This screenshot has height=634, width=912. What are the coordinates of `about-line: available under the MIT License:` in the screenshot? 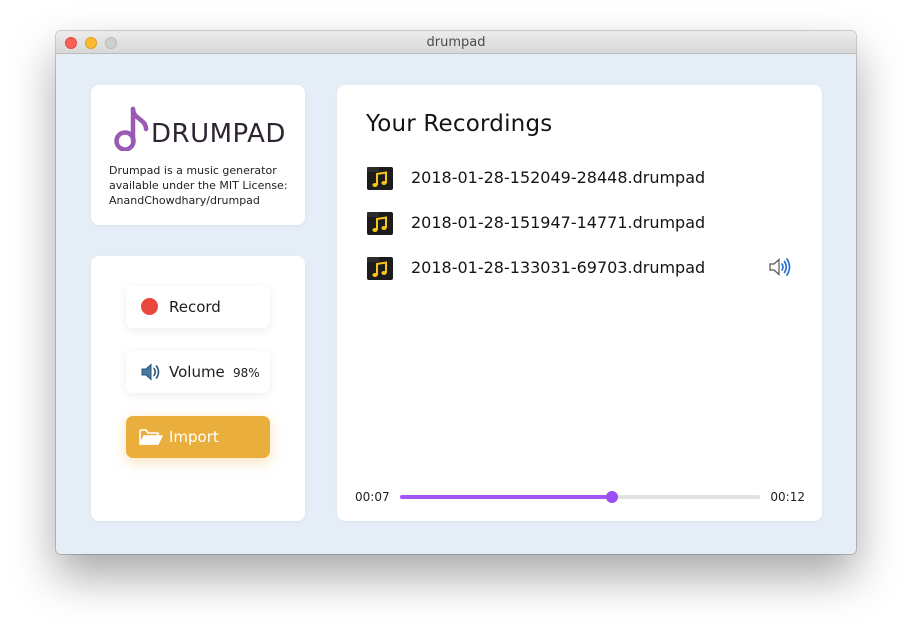 It's located at (198, 185).